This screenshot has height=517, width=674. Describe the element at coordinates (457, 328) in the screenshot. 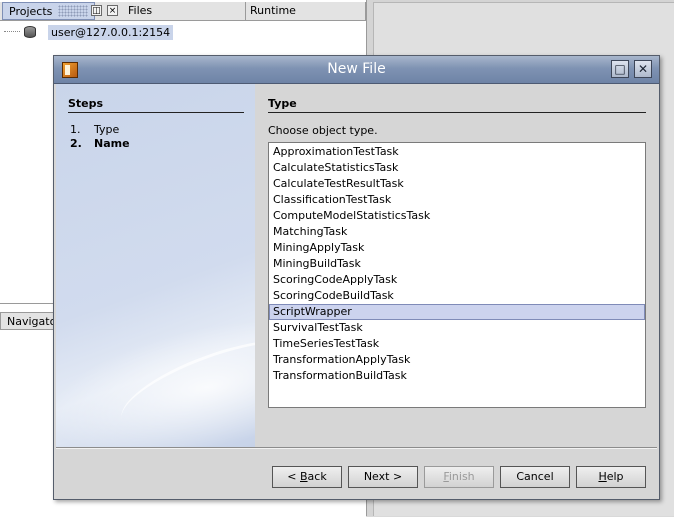

I see `list-item: SurvivalTestTask` at that location.